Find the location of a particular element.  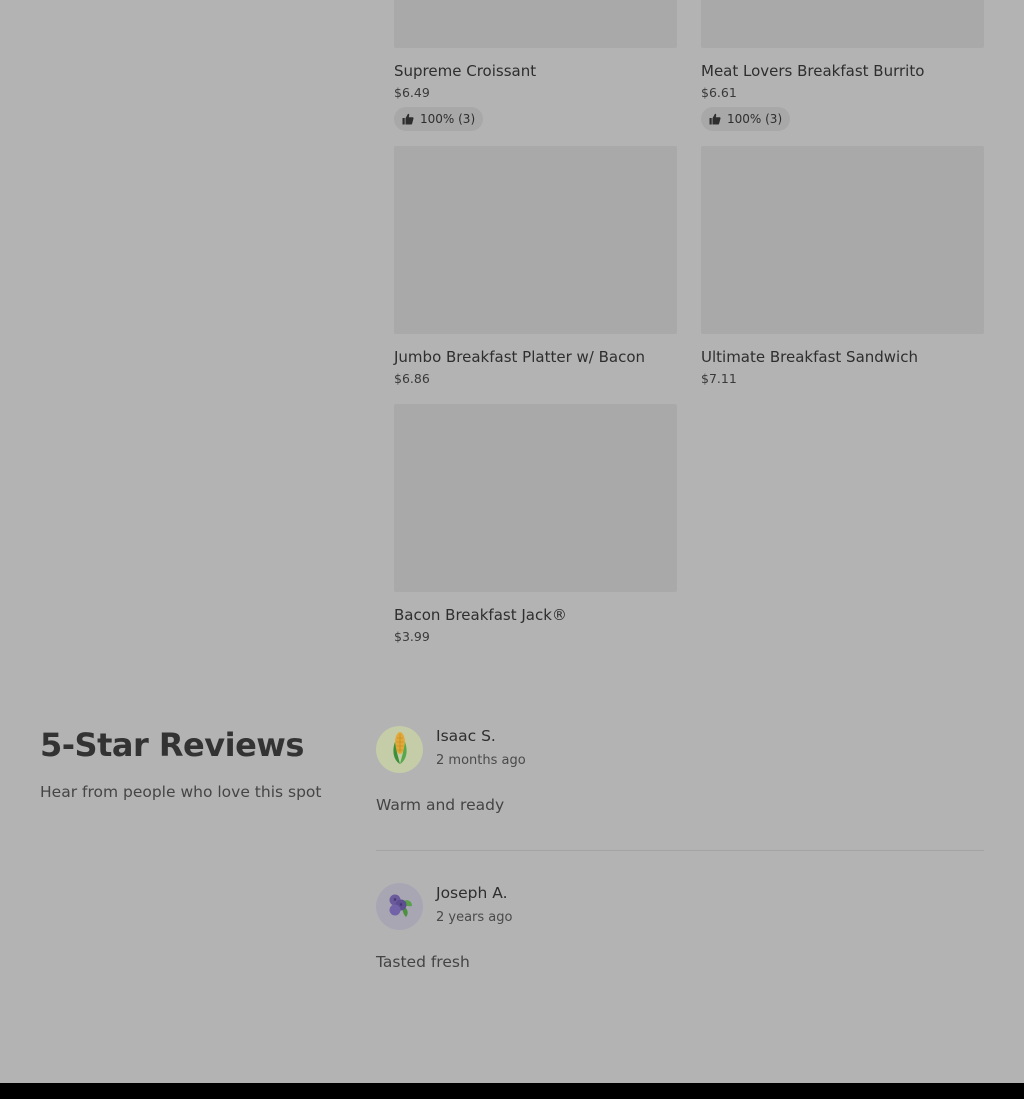

review-text: Warm and ready is located at coordinates (440, 805).